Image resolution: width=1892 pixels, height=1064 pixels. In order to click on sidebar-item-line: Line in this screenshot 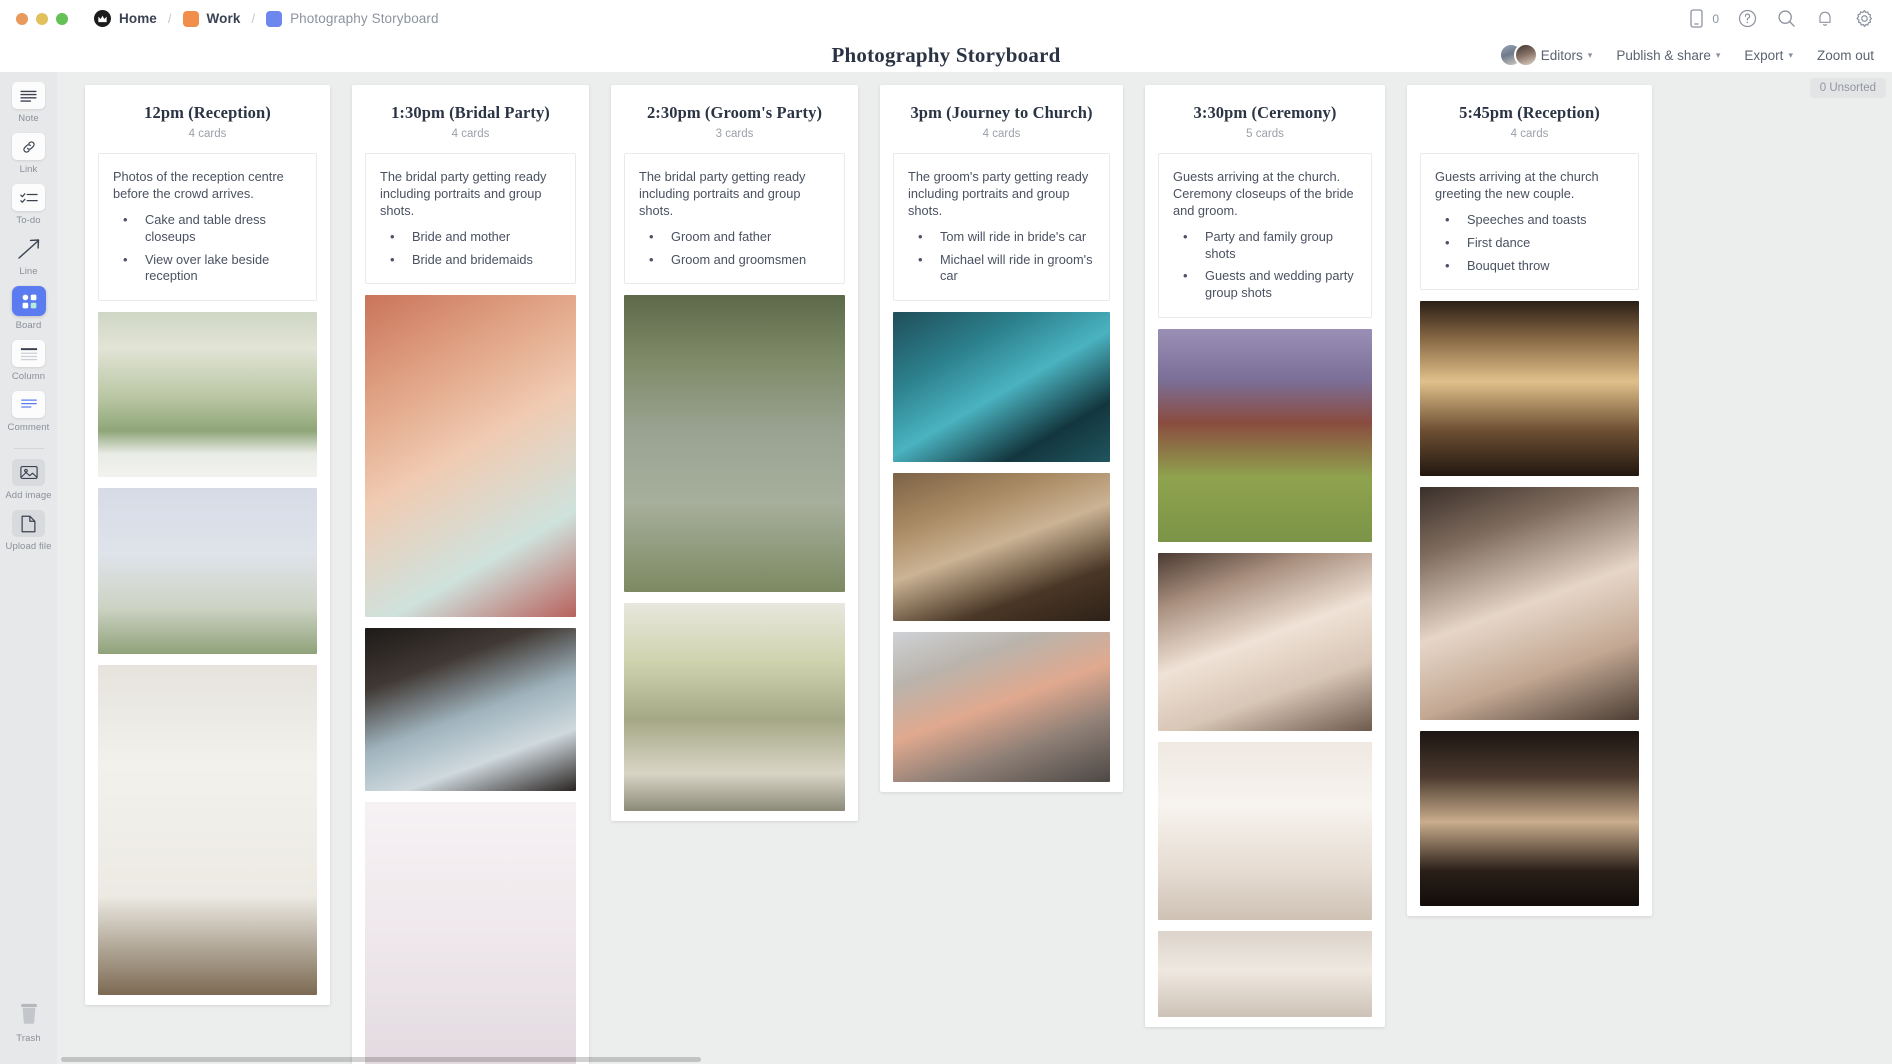, I will do `click(28, 256)`.